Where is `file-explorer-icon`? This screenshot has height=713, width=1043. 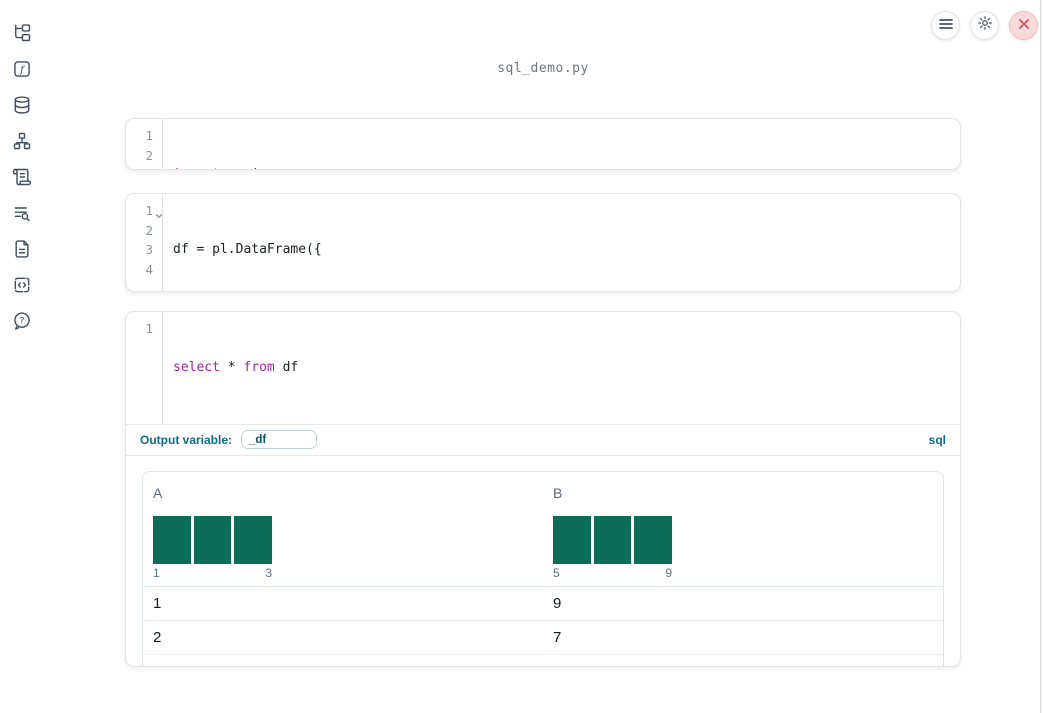 file-explorer-icon is located at coordinates (22, 33).